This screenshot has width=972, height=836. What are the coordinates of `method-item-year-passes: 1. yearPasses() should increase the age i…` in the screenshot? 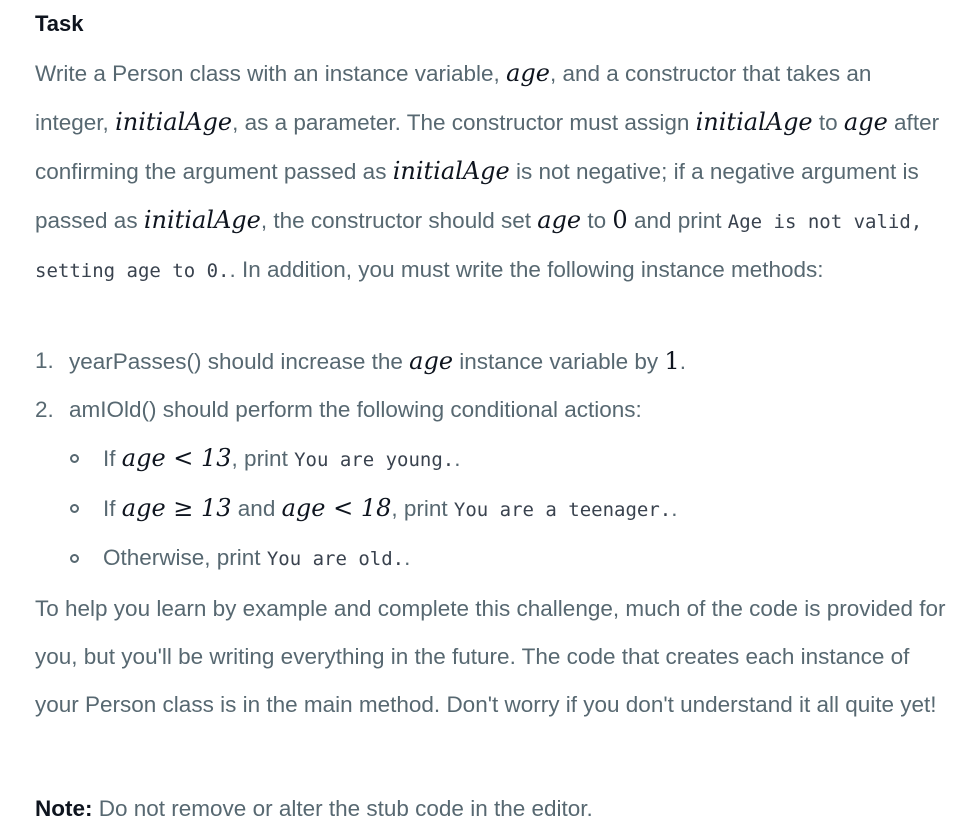 It's located at (491, 361).